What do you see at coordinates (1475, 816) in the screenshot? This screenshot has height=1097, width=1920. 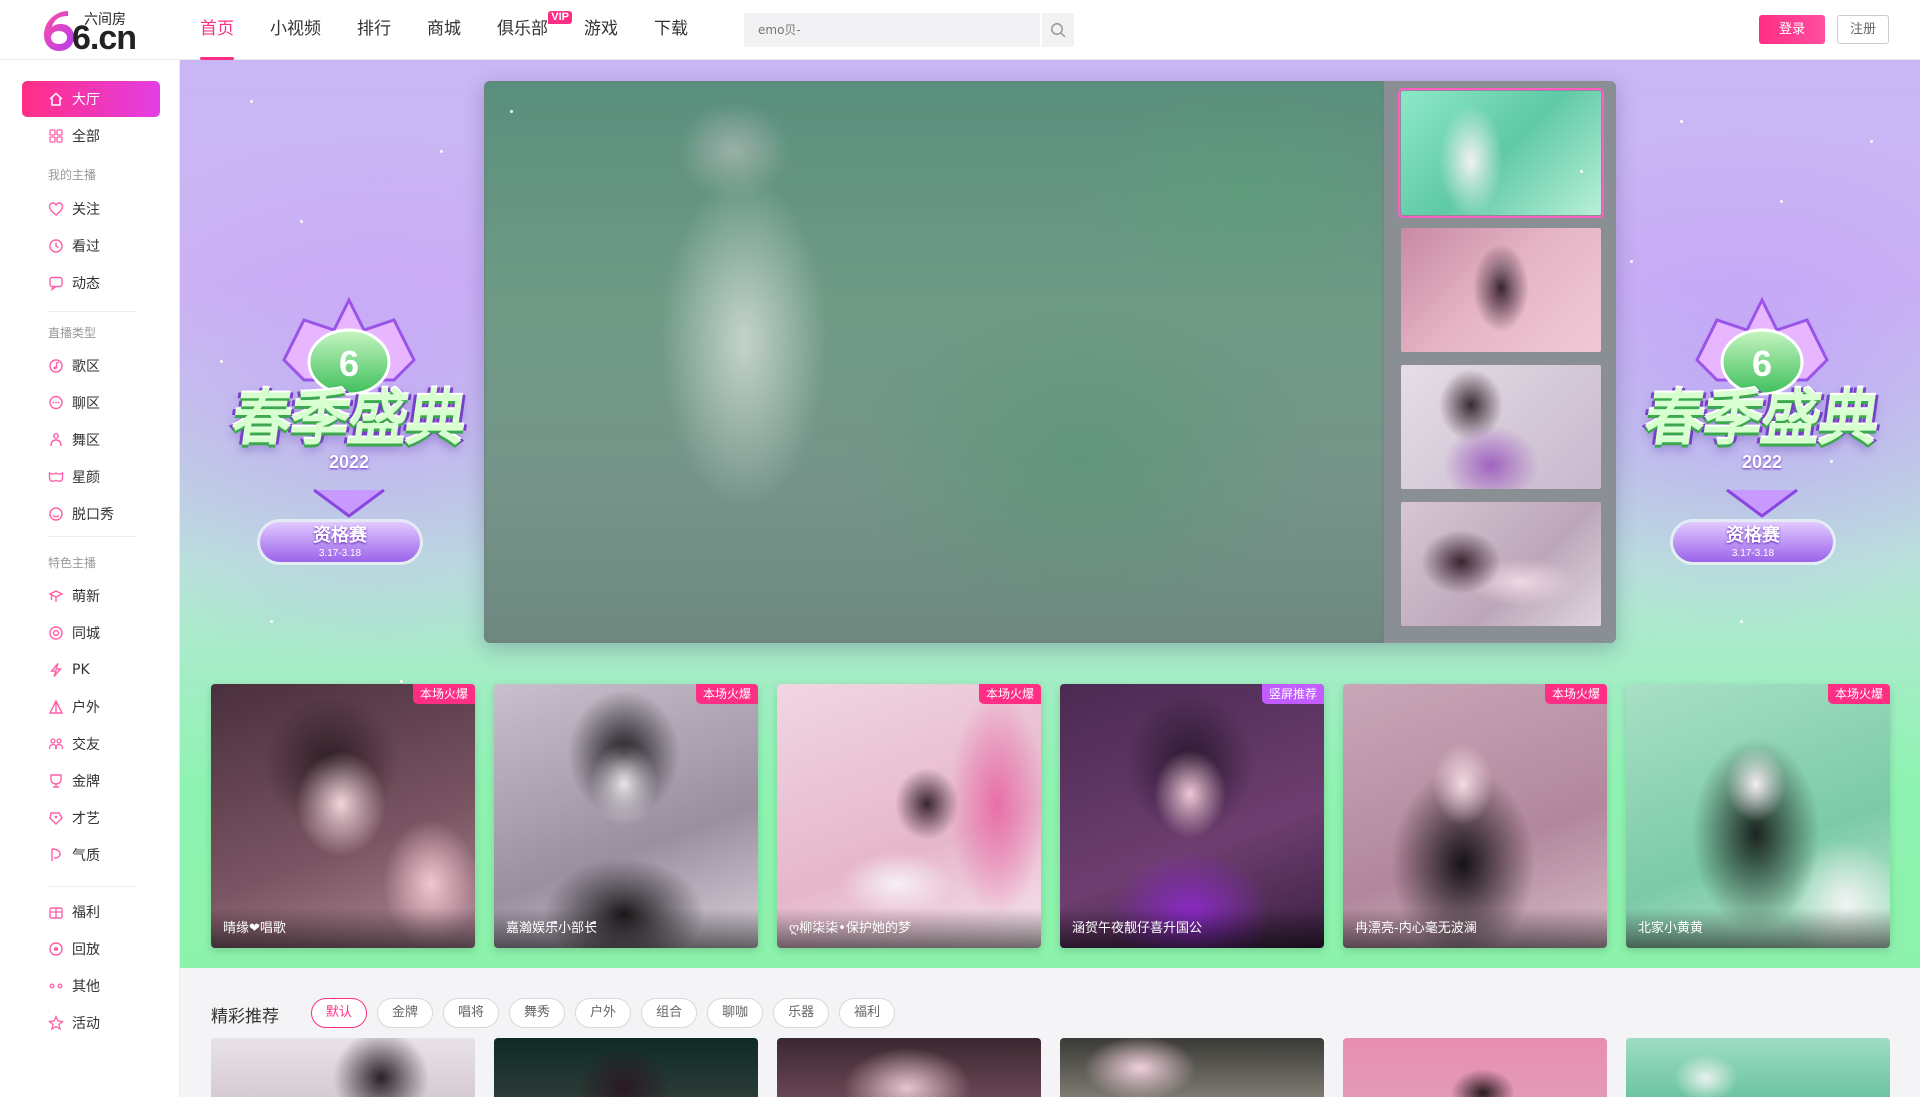 I see `hot-anchor-card: 本场火爆 冉漂亮-内心毫无波澜` at bounding box center [1475, 816].